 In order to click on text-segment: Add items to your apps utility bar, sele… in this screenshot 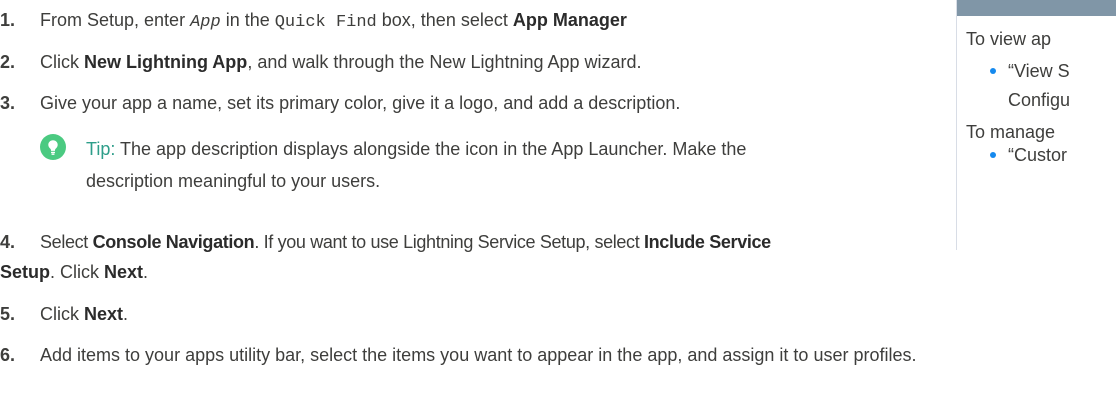, I will do `click(478, 355)`.